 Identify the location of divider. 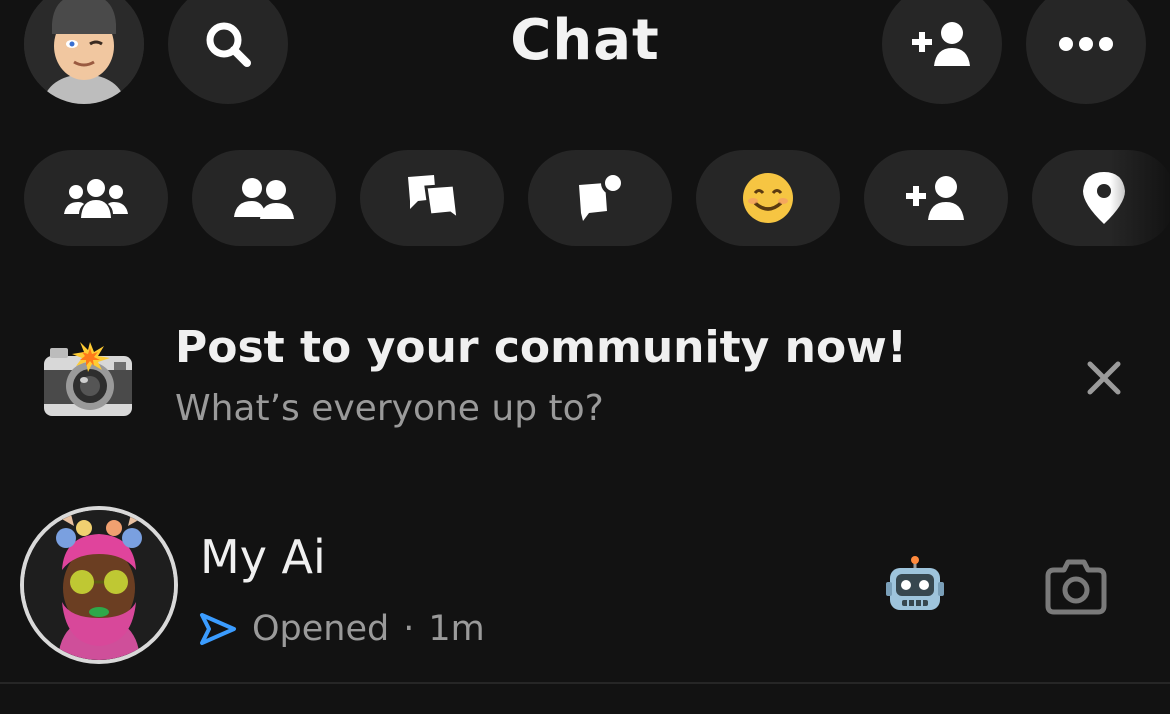
(585, 683).